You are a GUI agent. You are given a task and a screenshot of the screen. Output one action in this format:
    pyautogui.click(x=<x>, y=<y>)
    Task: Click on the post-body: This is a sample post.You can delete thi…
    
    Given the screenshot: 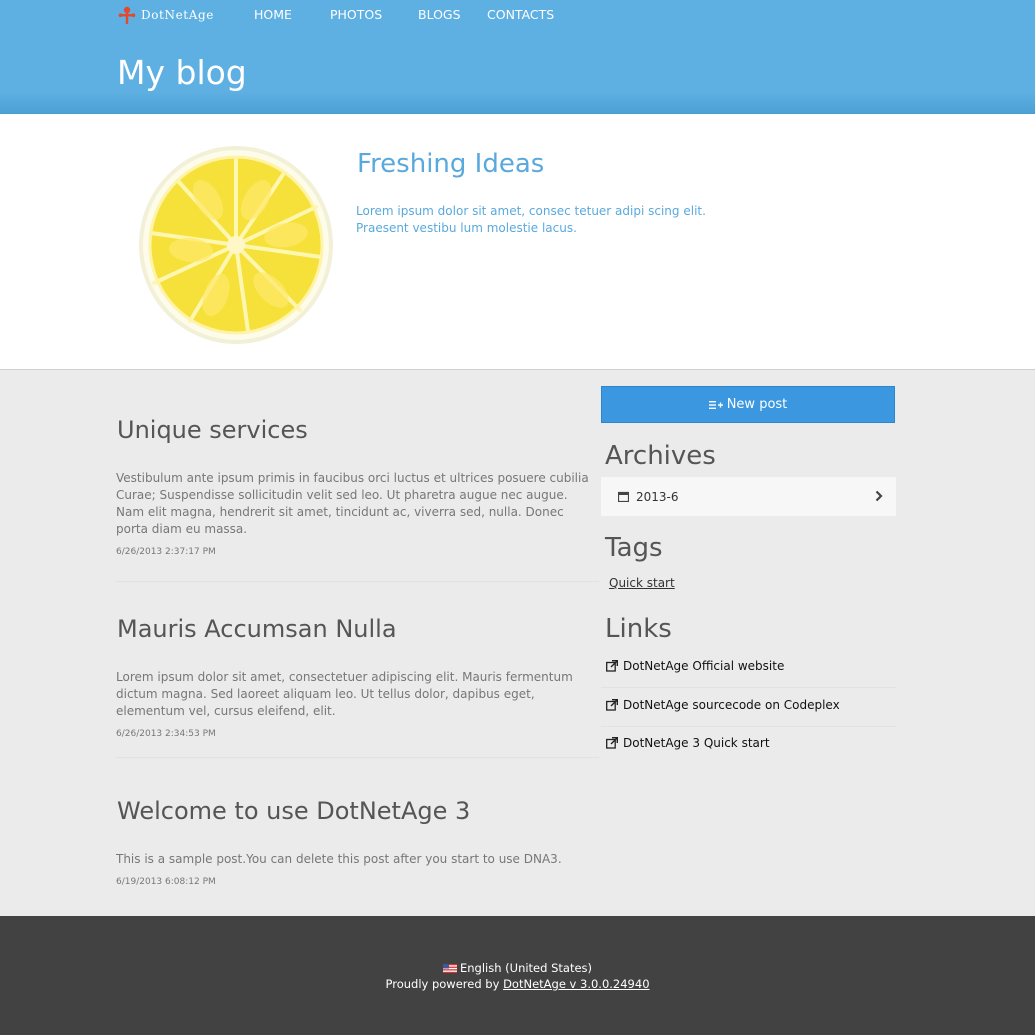 What is the action you would take?
    pyautogui.click(x=339, y=859)
    